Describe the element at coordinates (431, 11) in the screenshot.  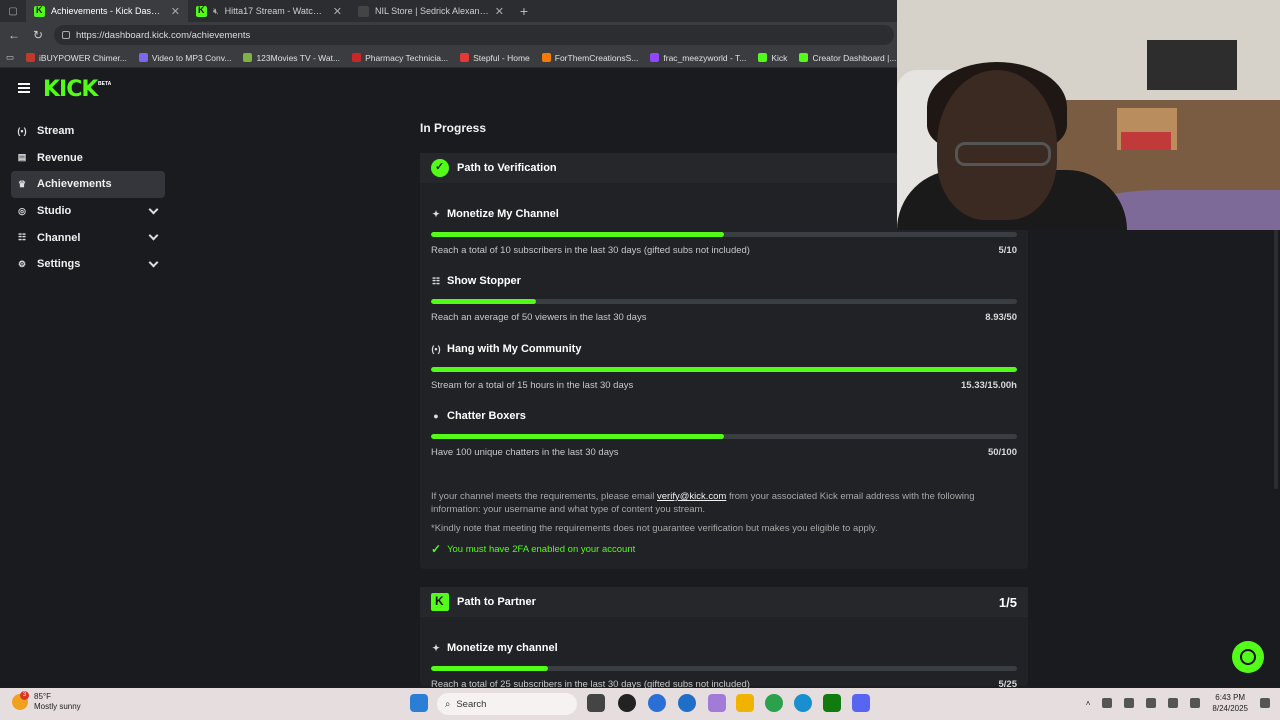
I see `tab-nil-store: NIL Store | Sedrick Alexander's Lo ✕` at that location.